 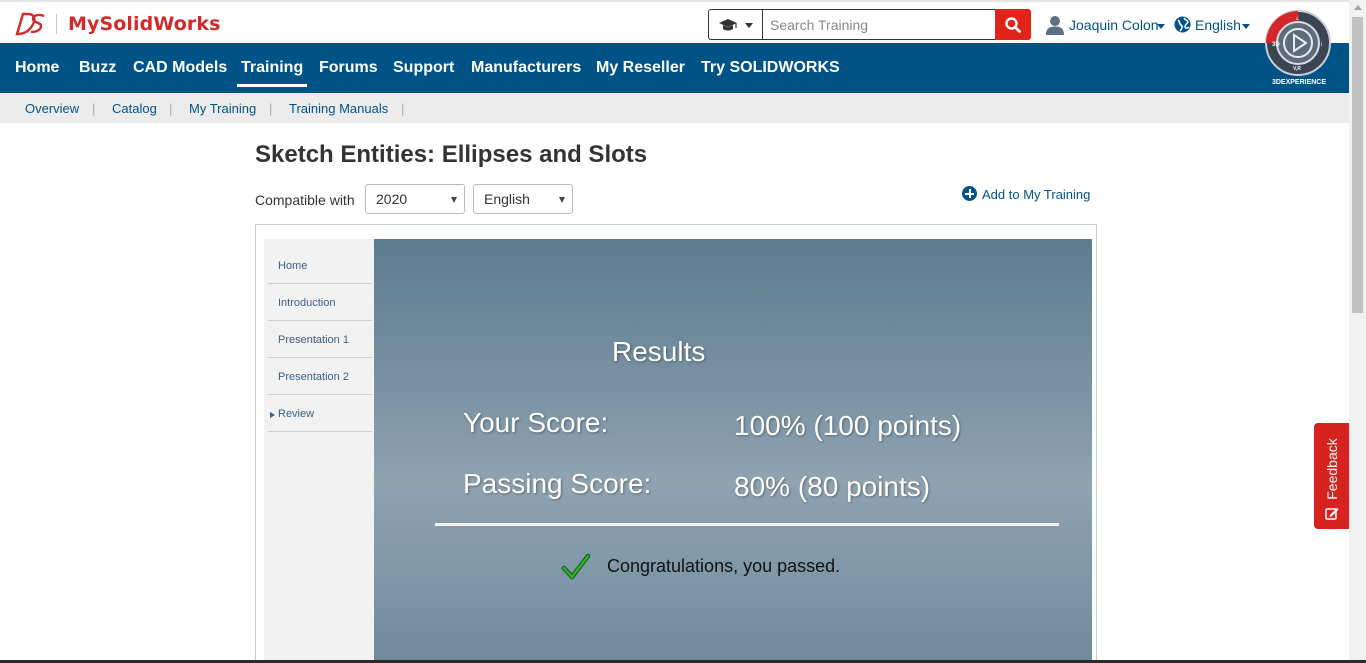 I want to click on search-icon, so click(x=1013, y=25).